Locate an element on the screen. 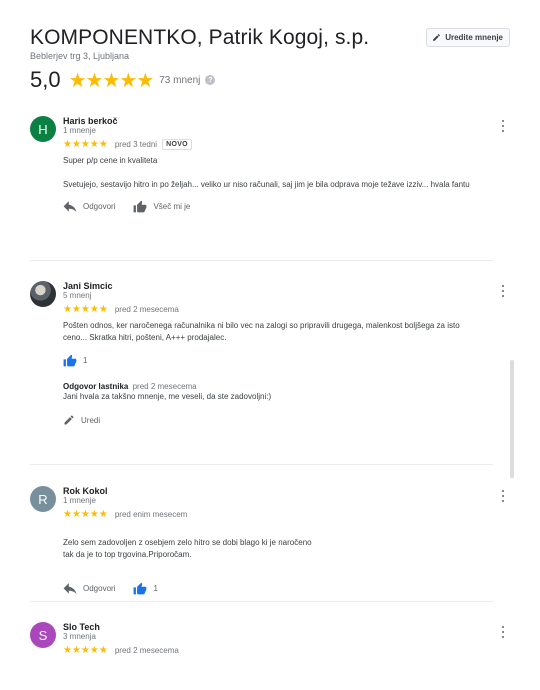 This screenshot has width=540, height=690. reviewer-name: Rok Kokol is located at coordinates (276, 491).